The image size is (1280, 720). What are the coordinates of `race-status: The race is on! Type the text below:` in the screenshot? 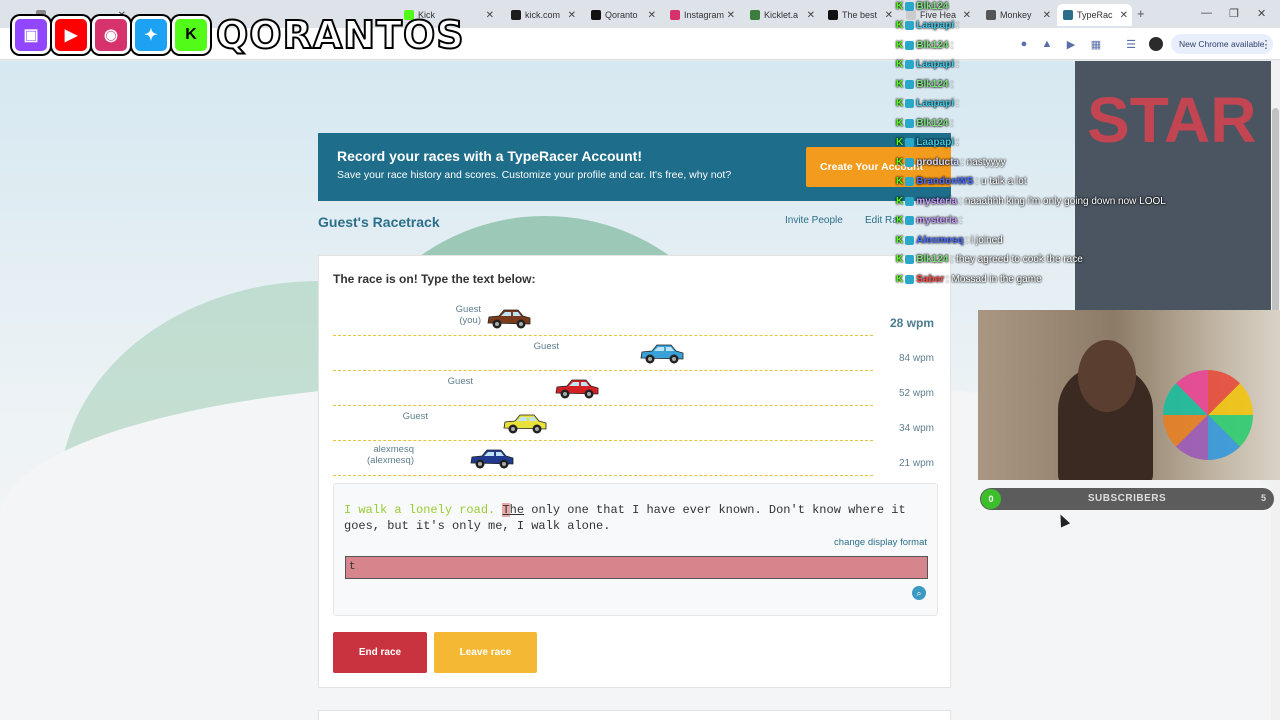 It's located at (434, 279).